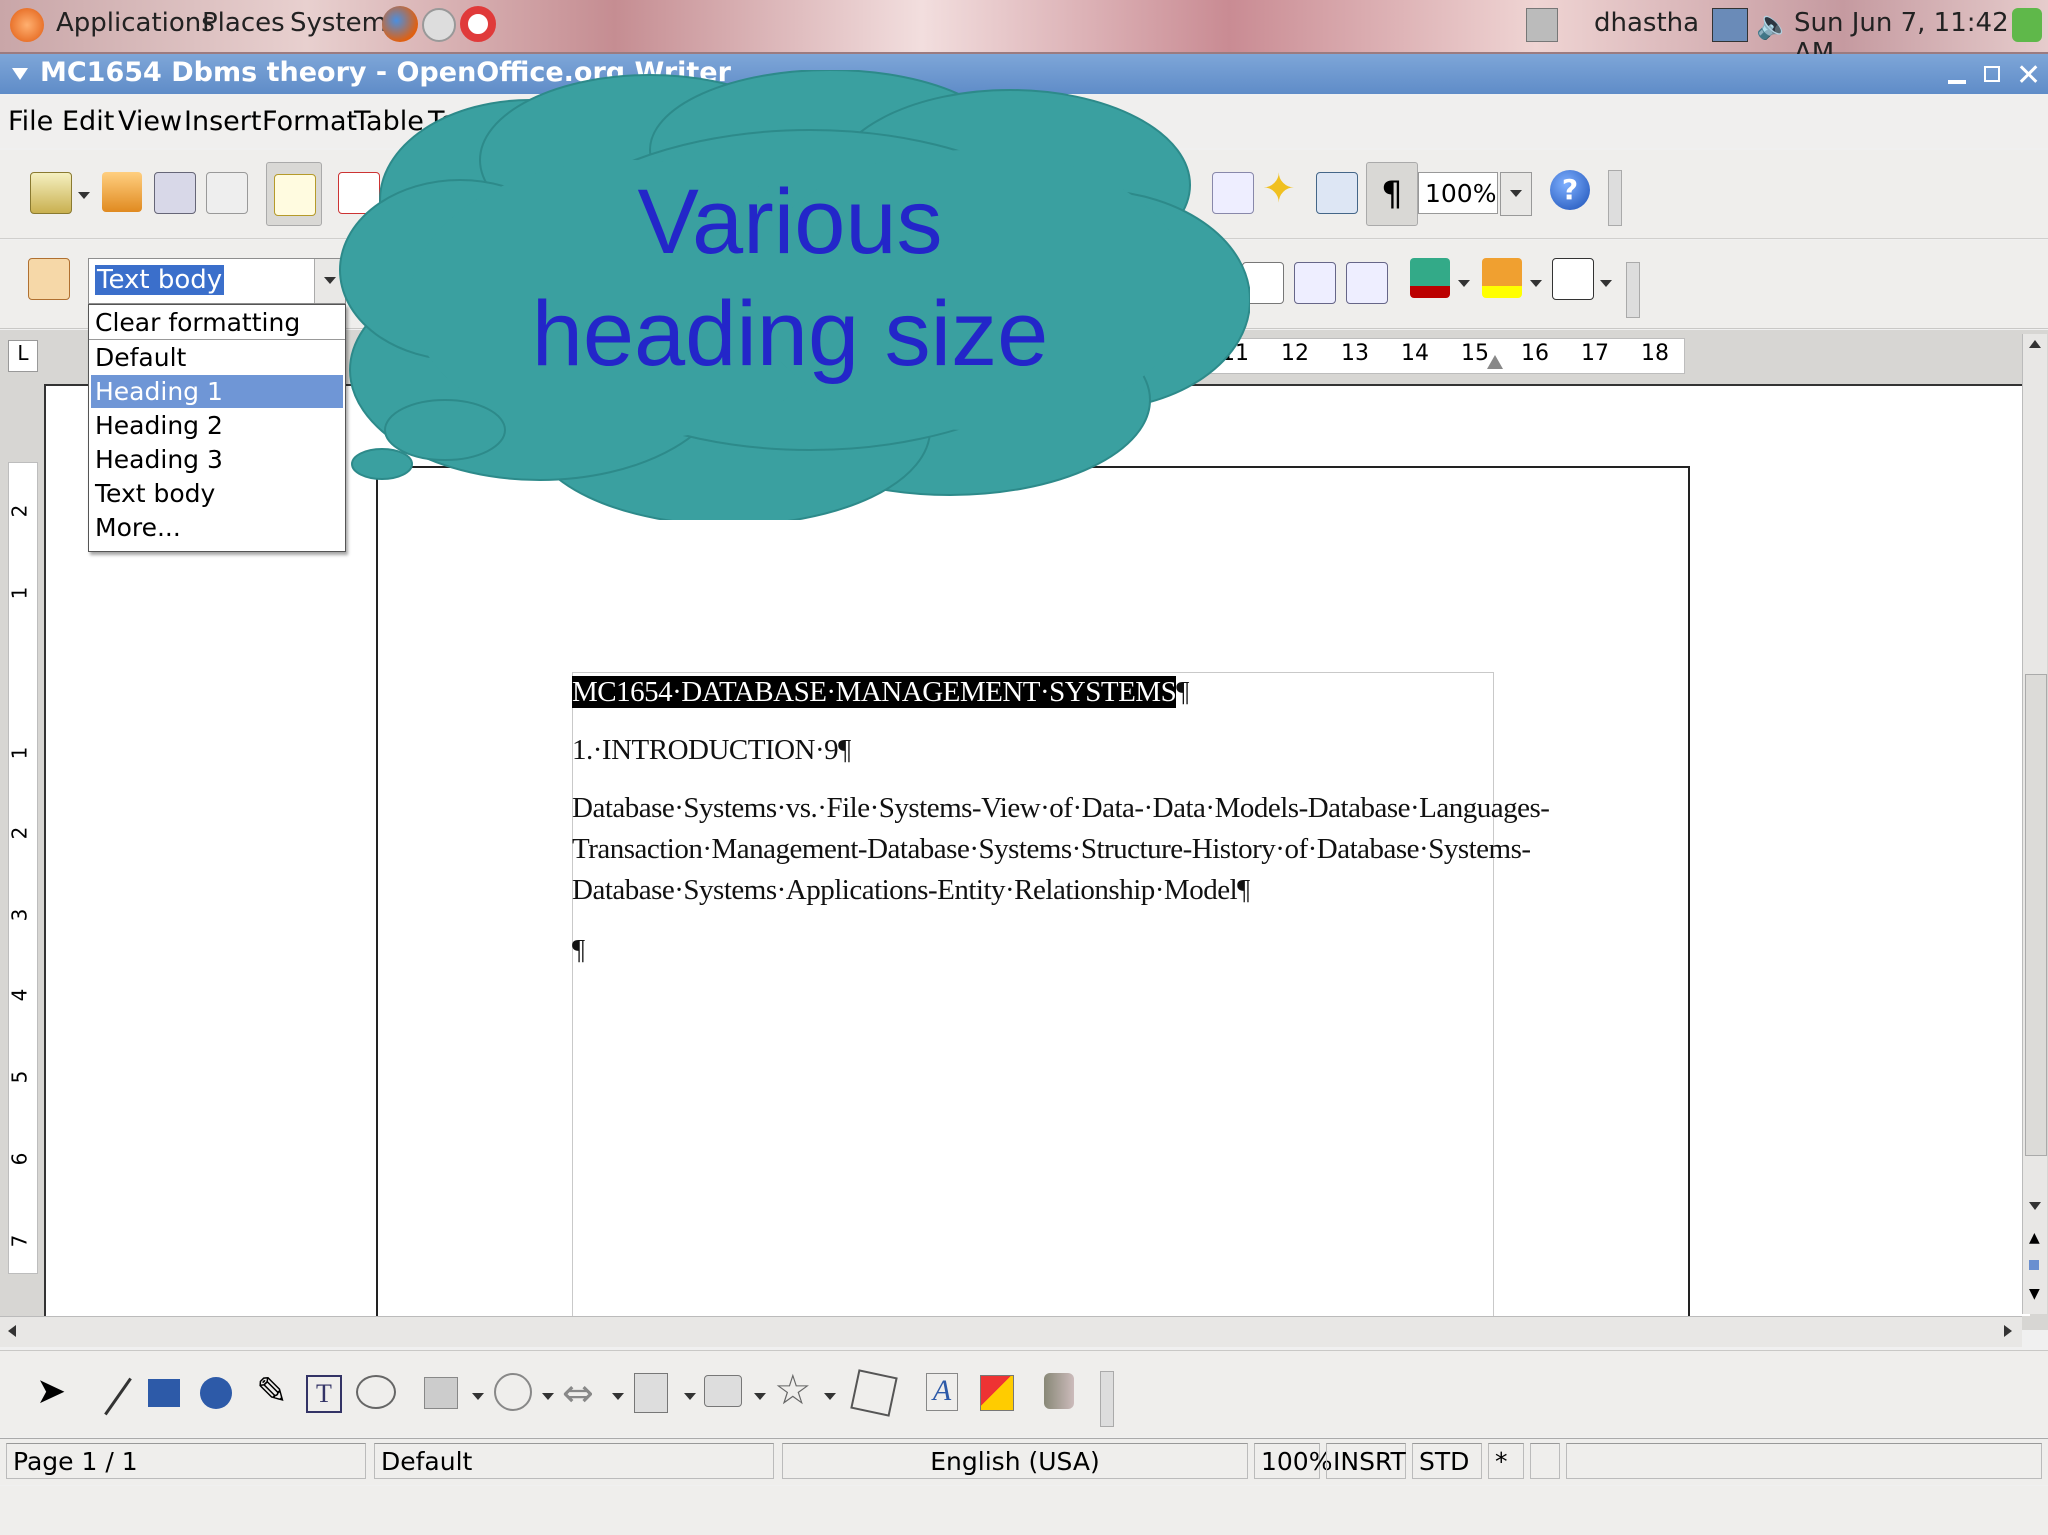  I want to click on status-zoom: 100%, so click(1293, 1461).